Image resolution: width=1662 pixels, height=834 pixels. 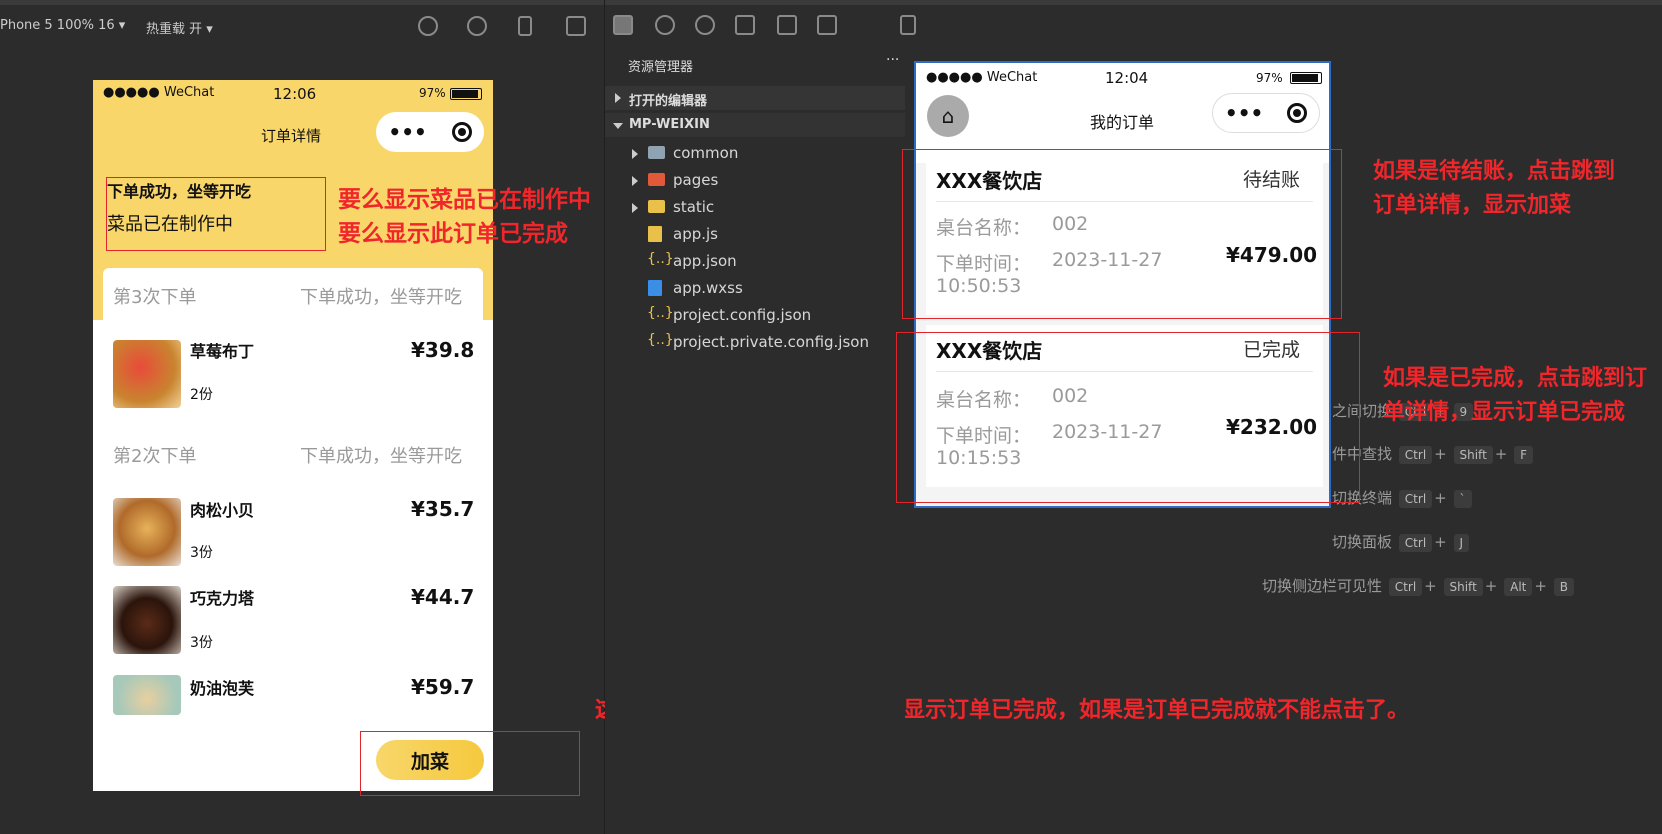 I want to click on js-file-icon, so click(x=655, y=234).